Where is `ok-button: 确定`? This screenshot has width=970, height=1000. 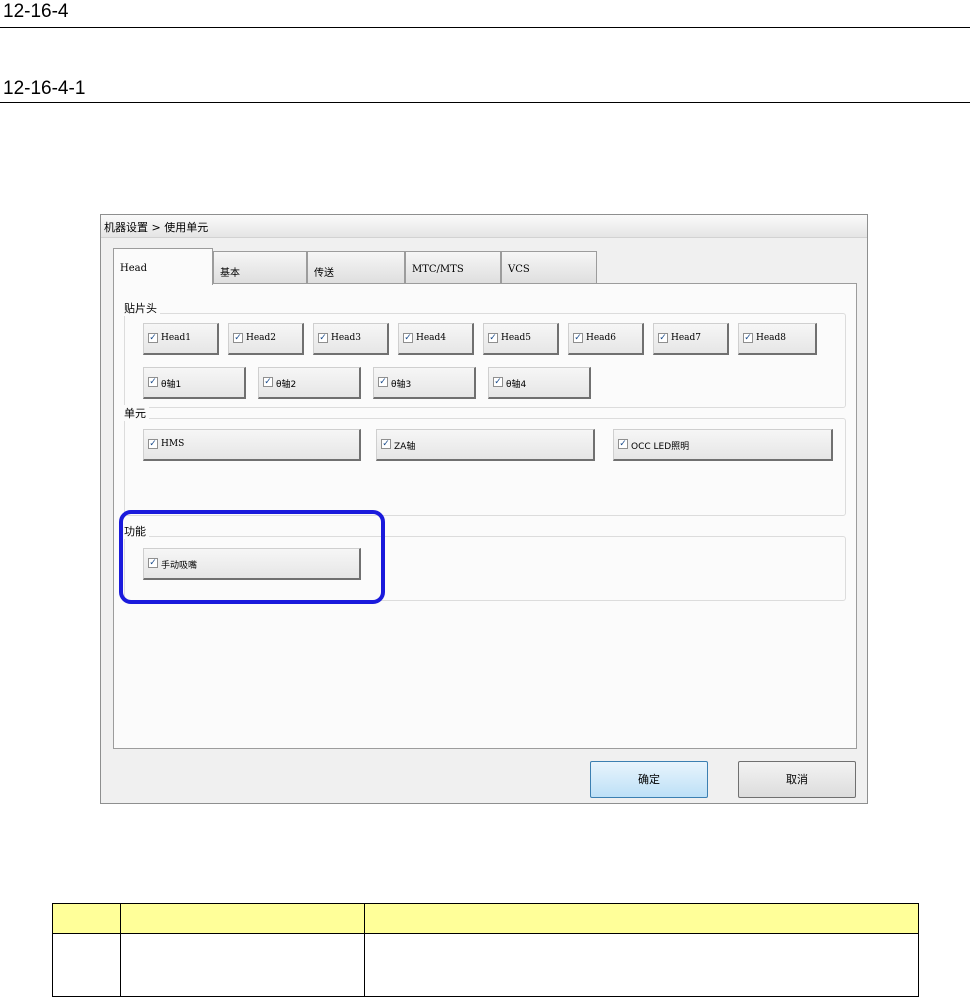
ok-button: 确定 is located at coordinates (649, 779).